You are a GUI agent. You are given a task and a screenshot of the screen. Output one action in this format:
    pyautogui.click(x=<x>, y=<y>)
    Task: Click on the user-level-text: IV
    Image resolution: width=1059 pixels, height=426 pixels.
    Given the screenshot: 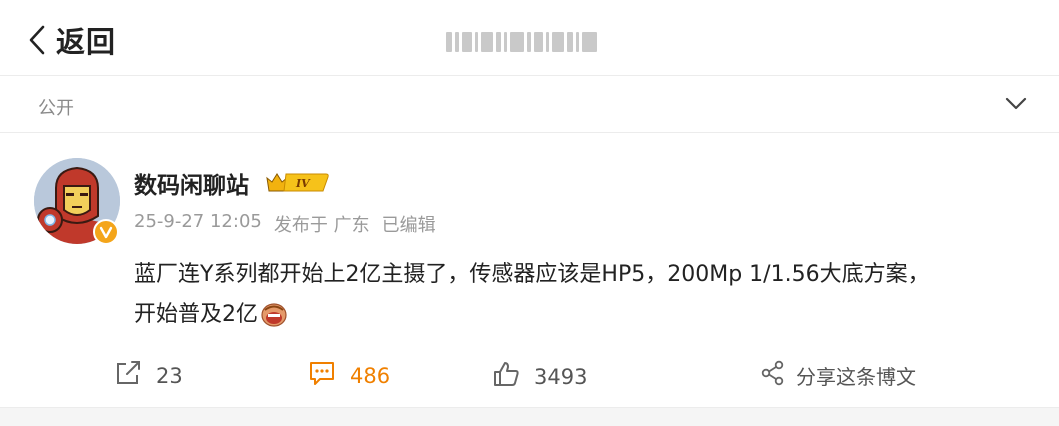 What is the action you would take?
    pyautogui.click(x=303, y=183)
    